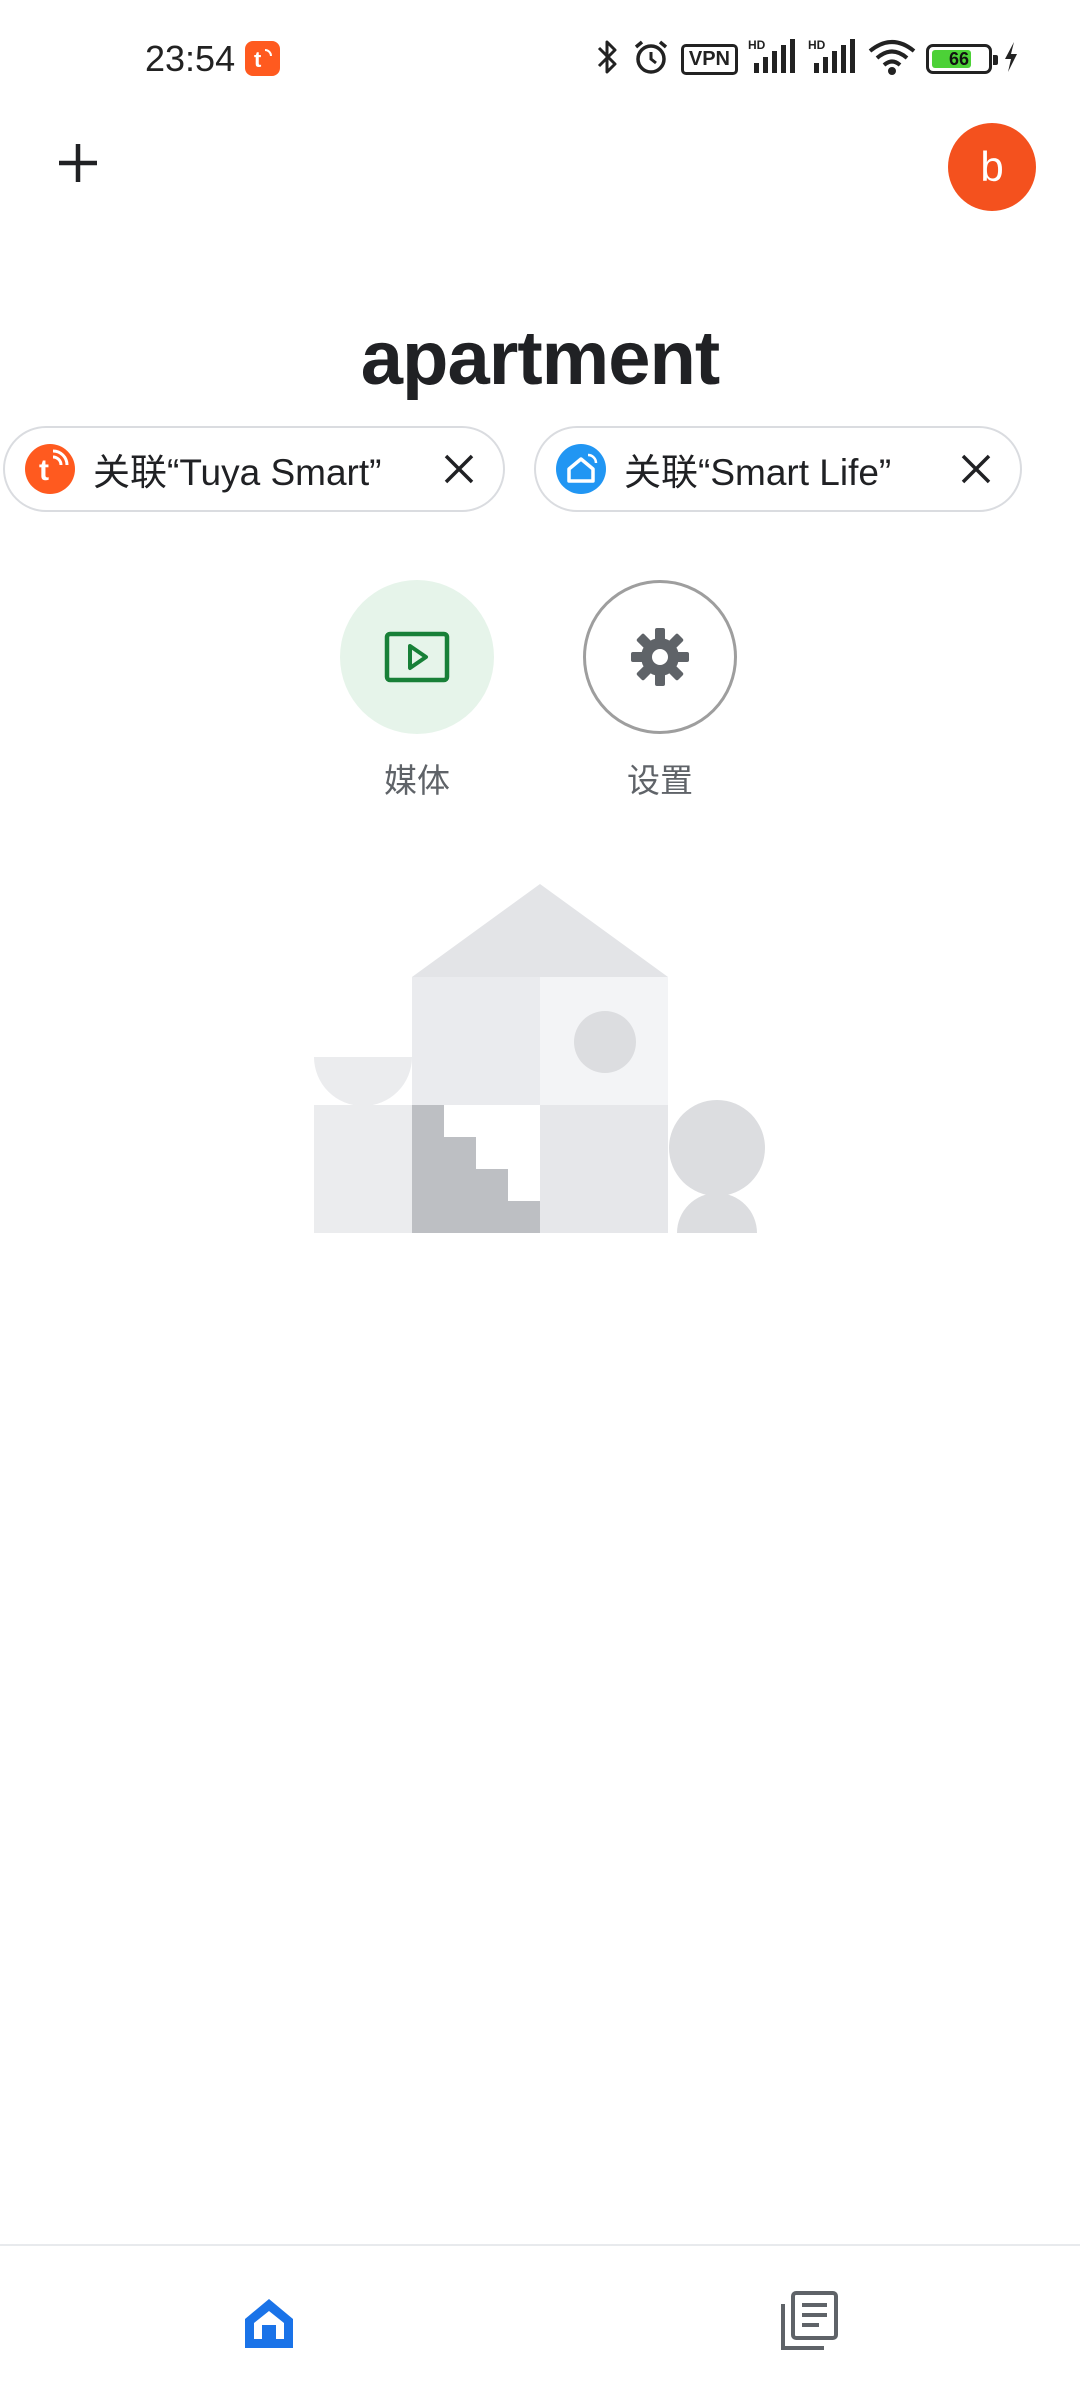  I want to click on add-icon, so click(77, 162).